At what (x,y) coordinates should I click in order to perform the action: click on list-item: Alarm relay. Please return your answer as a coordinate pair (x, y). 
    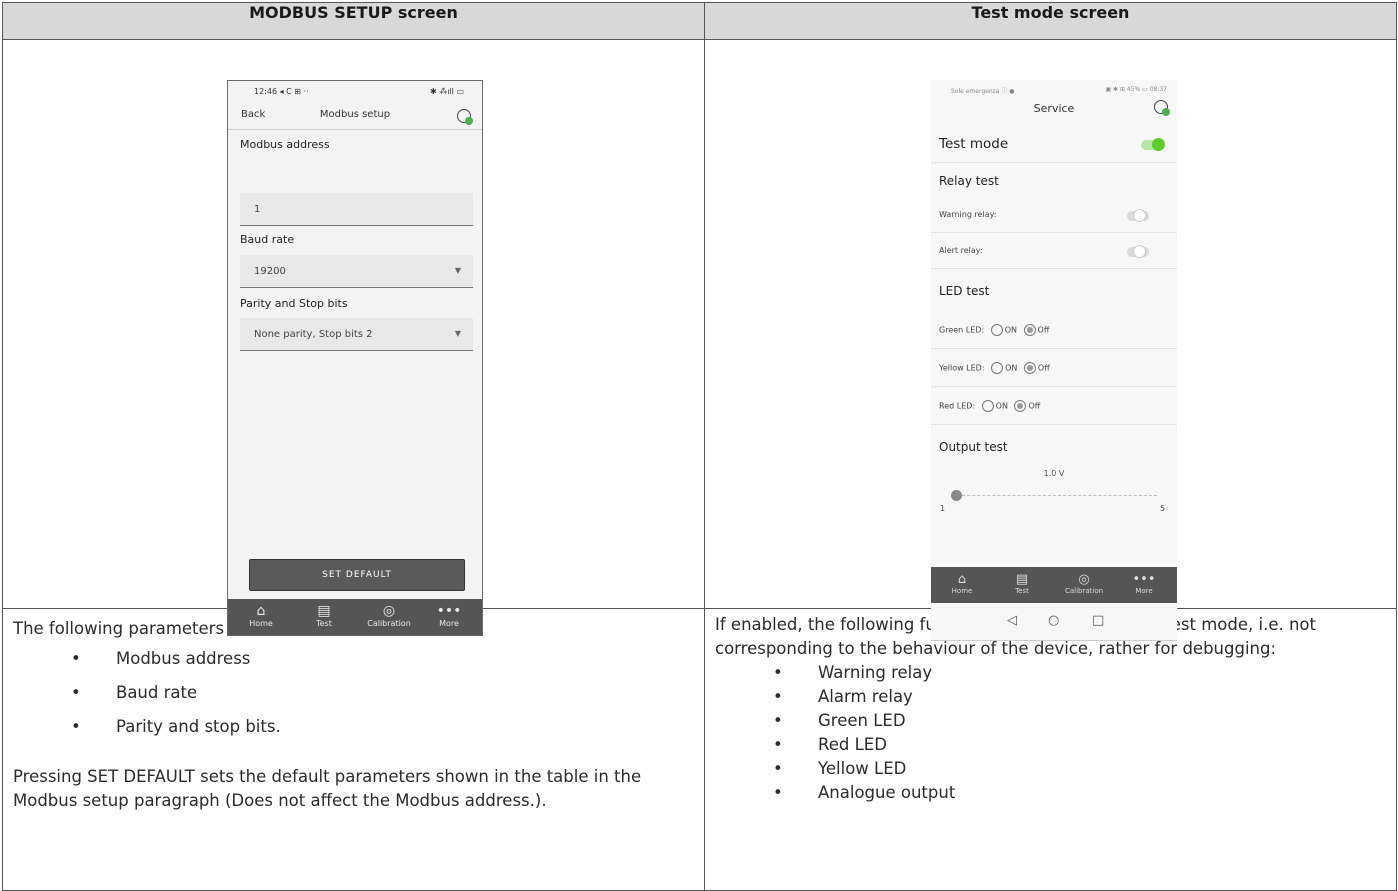
    Looking at the image, I should click on (1050, 697).